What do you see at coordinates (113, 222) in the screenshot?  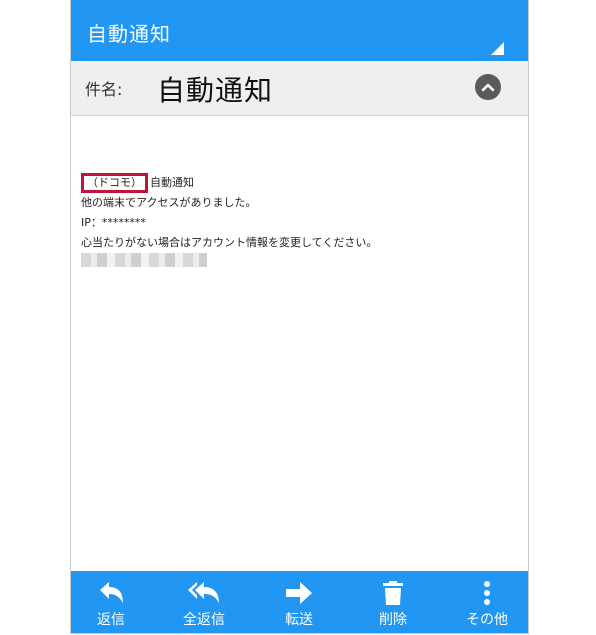 I see `message-line: IP：********` at bounding box center [113, 222].